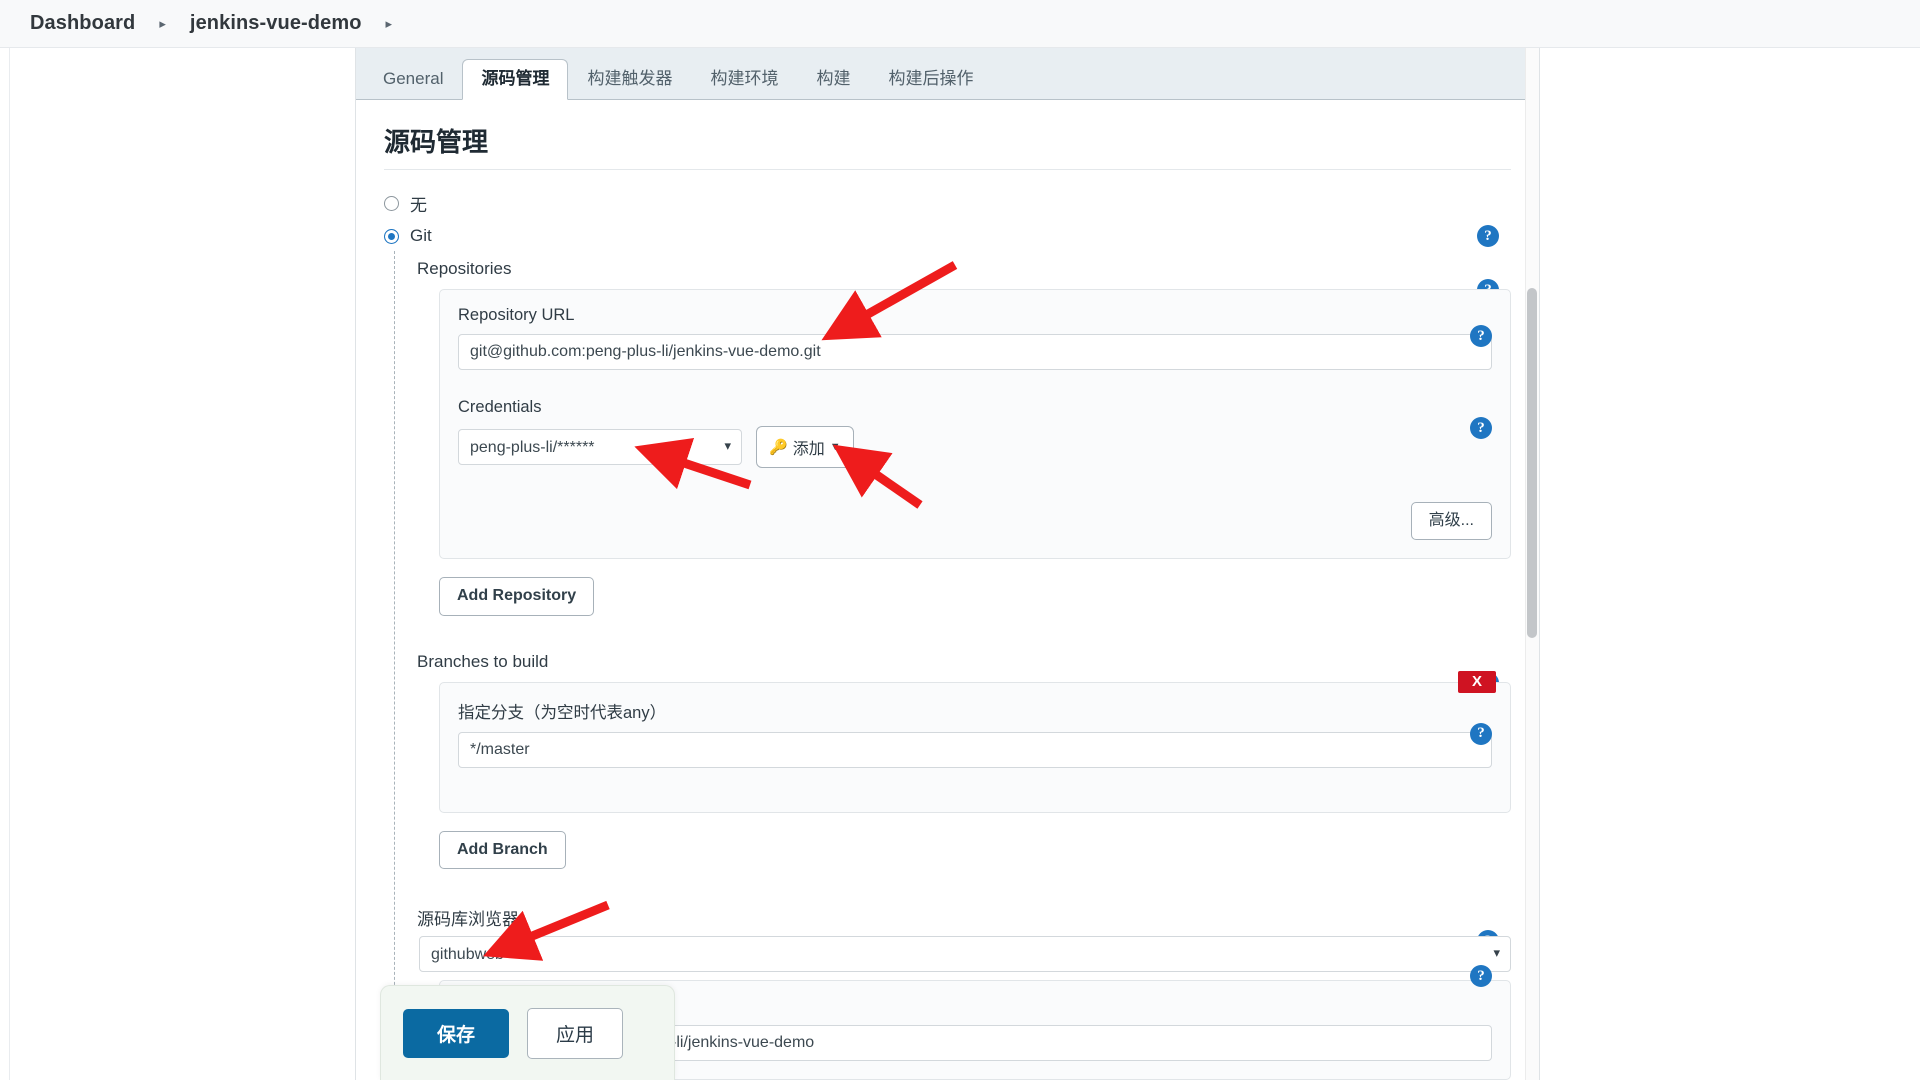 This screenshot has height=1080, width=1920. Describe the element at coordinates (960, 24) in the screenshot. I see `breadcrumb: Dashboard ▸ jenkins-vue-demo ▸` at that location.